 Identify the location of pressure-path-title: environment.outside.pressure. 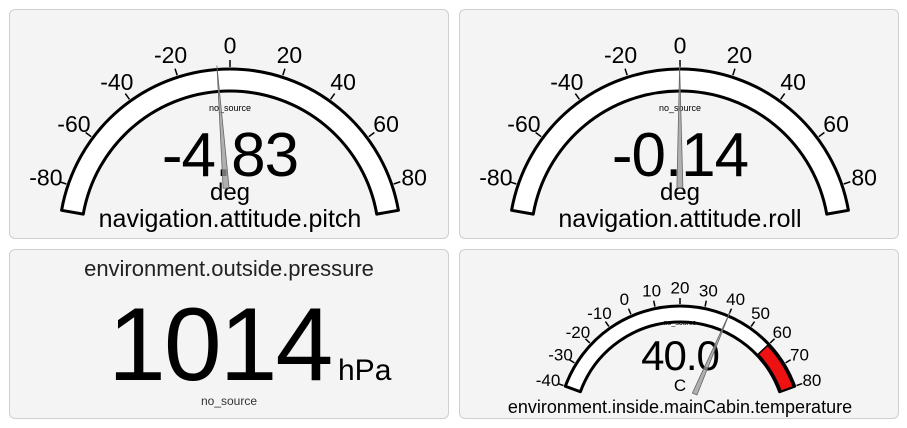
(229, 268).